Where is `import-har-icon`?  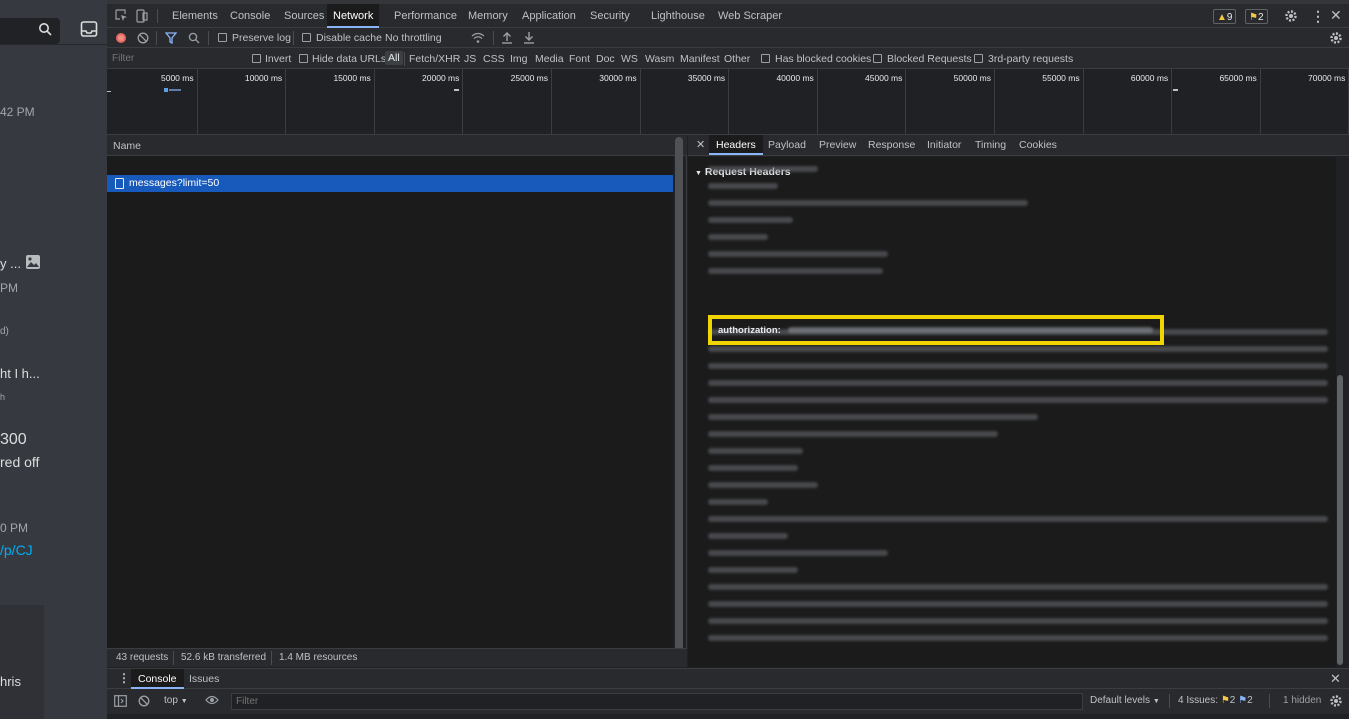 import-har-icon is located at coordinates (507, 37).